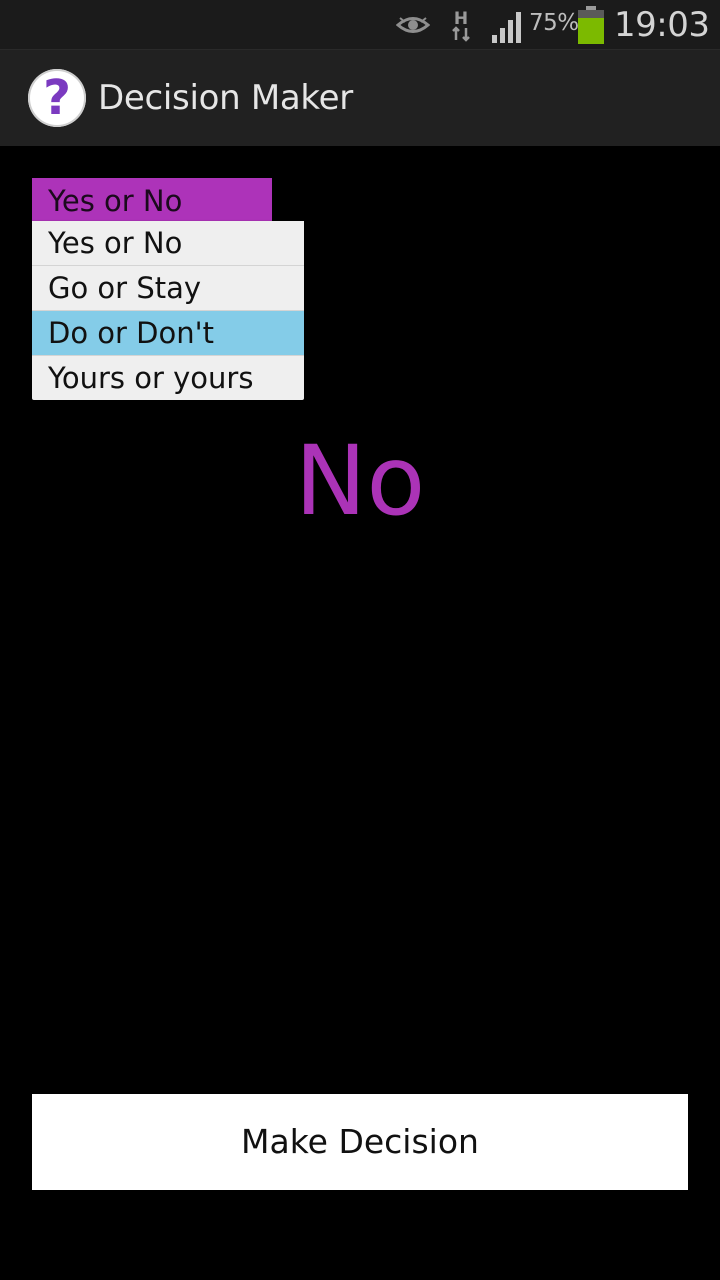  Describe the element at coordinates (554, 23) in the screenshot. I see `battery-percent: 75%` at that location.